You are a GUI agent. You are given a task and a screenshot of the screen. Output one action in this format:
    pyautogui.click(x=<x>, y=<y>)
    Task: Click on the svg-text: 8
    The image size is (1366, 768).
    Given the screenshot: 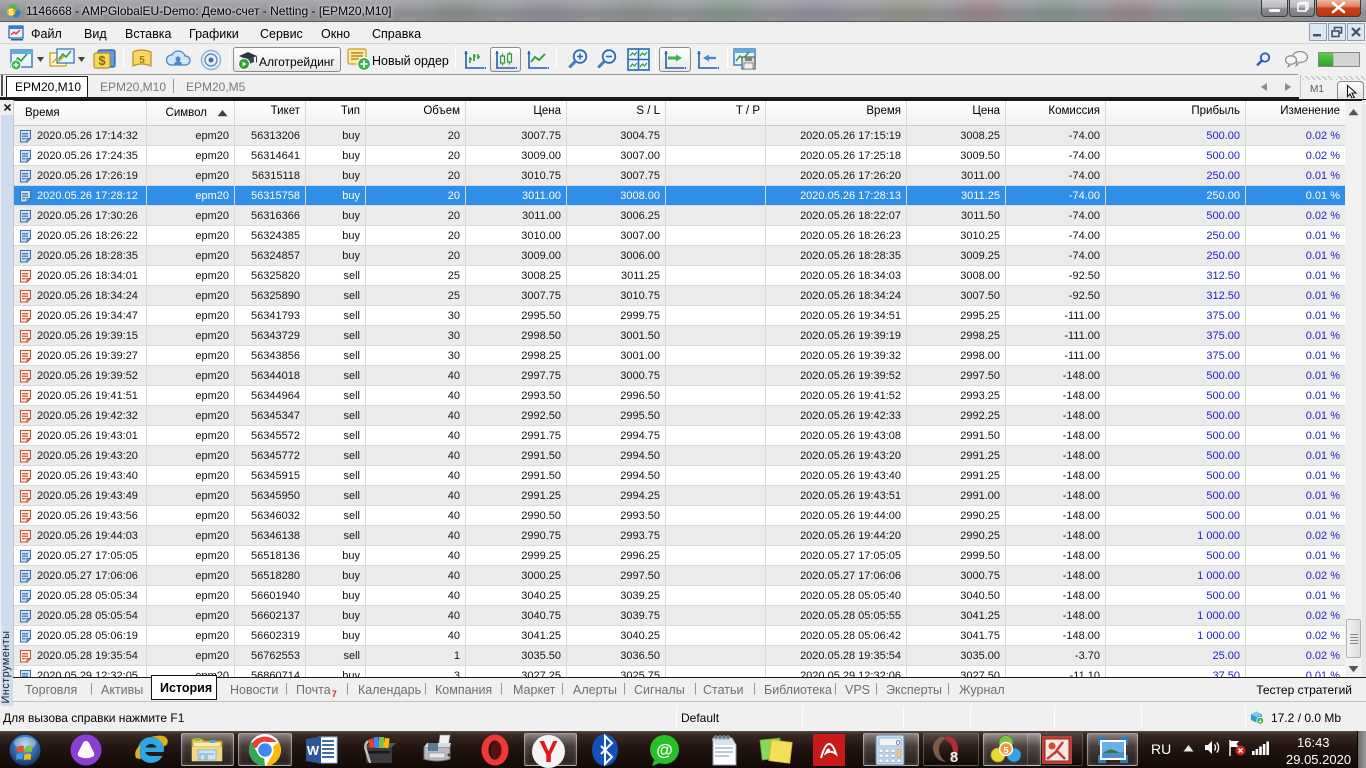 What is the action you would take?
    pyautogui.click(x=954, y=757)
    